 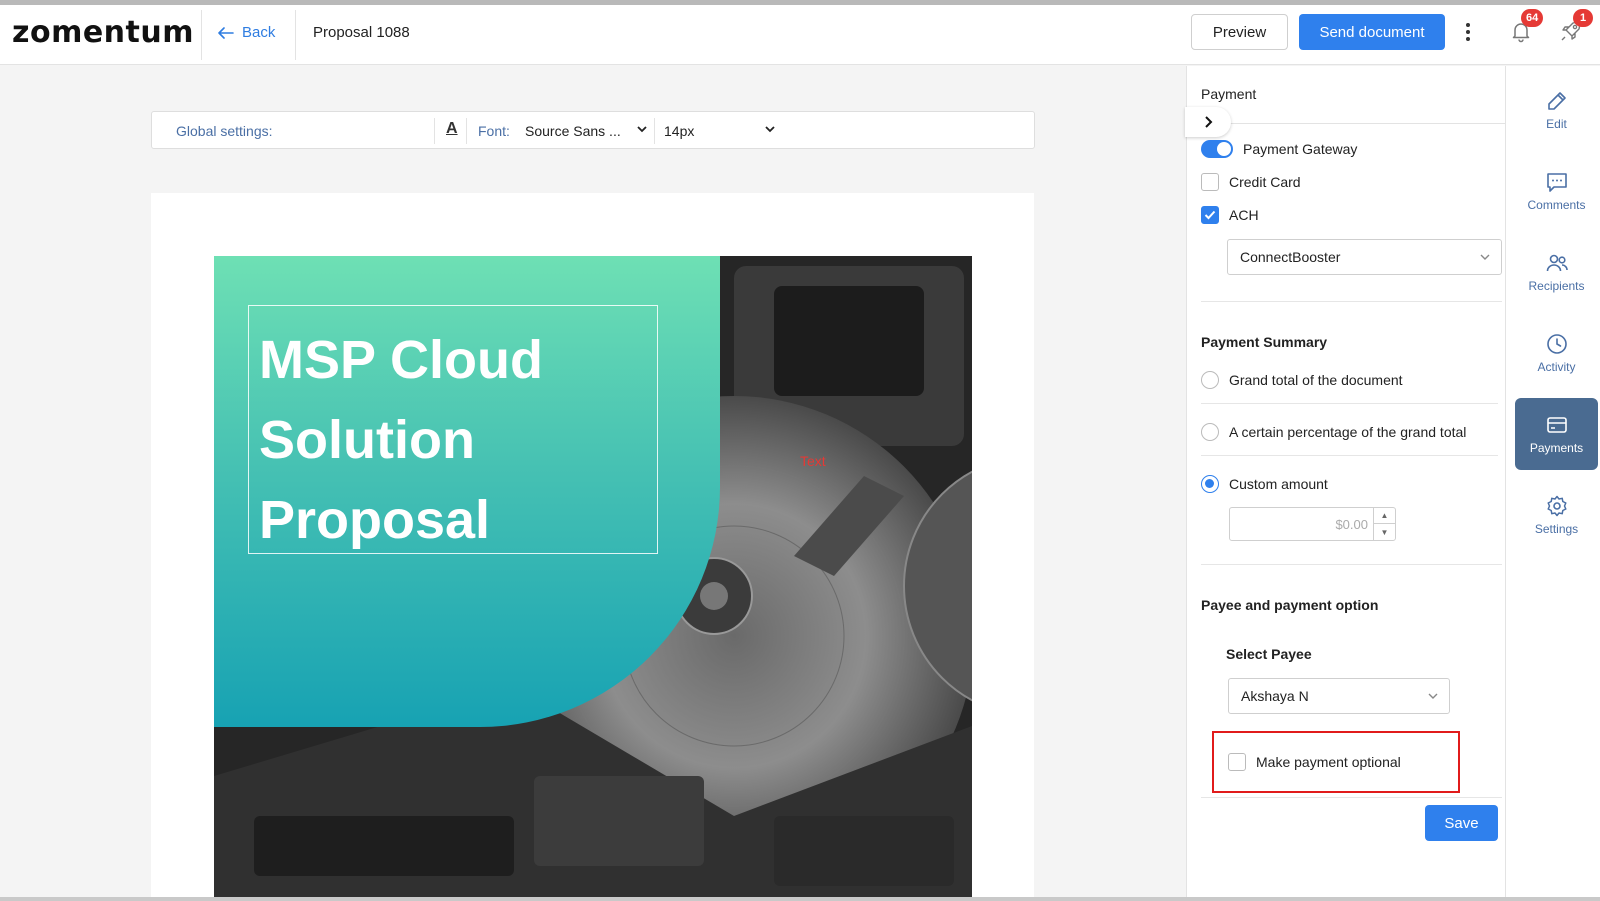 I want to click on document-title: Proposal 1088, so click(x=361, y=32).